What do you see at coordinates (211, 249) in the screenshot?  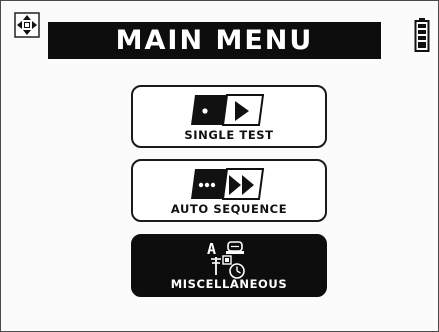 I see `svg-text: A` at bounding box center [211, 249].